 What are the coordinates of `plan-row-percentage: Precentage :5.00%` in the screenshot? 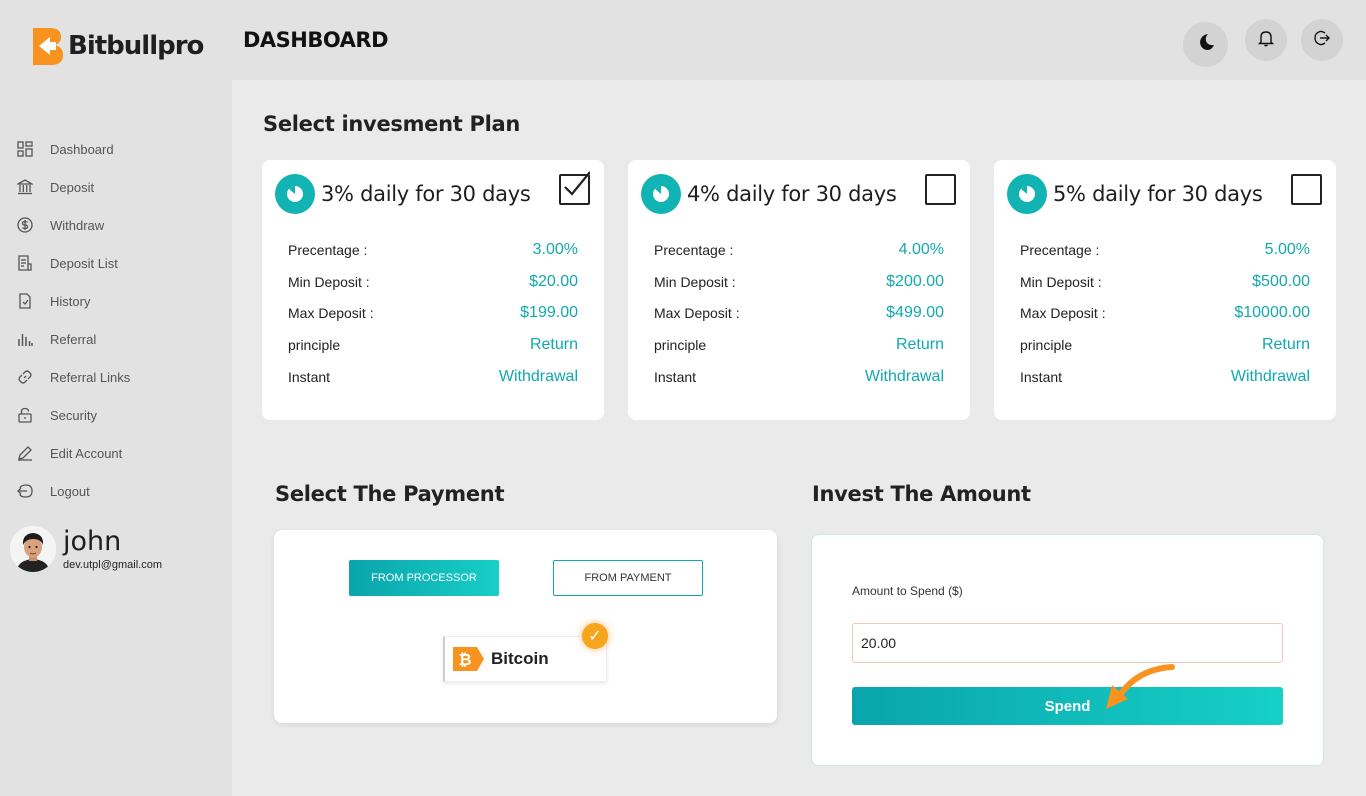 It's located at (1165, 249).